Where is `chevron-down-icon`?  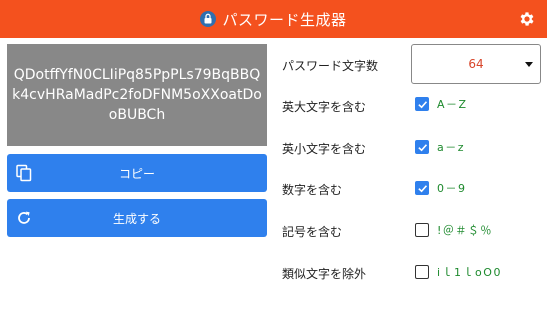
chevron-down-icon is located at coordinates (529, 64).